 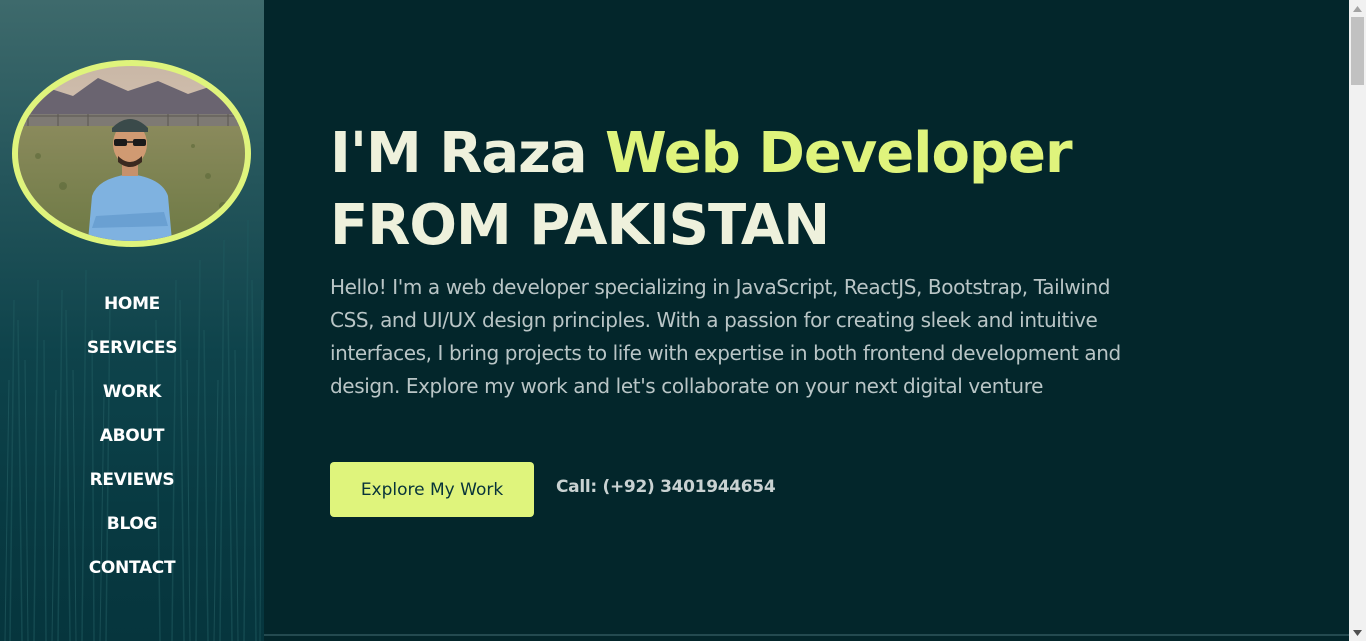 I want to click on nav-link-blog: BLOG, so click(x=132, y=524).